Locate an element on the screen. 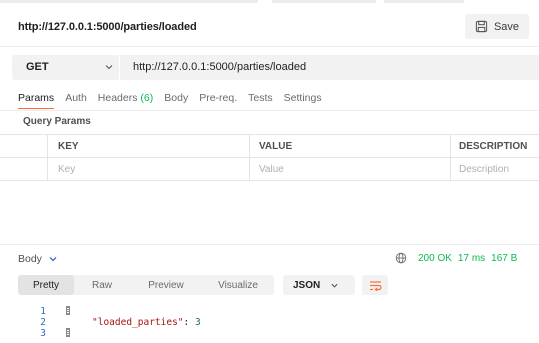 Image resolution: width=539 pixels, height=343 pixels. line-number: 3 is located at coordinates (43, 333).